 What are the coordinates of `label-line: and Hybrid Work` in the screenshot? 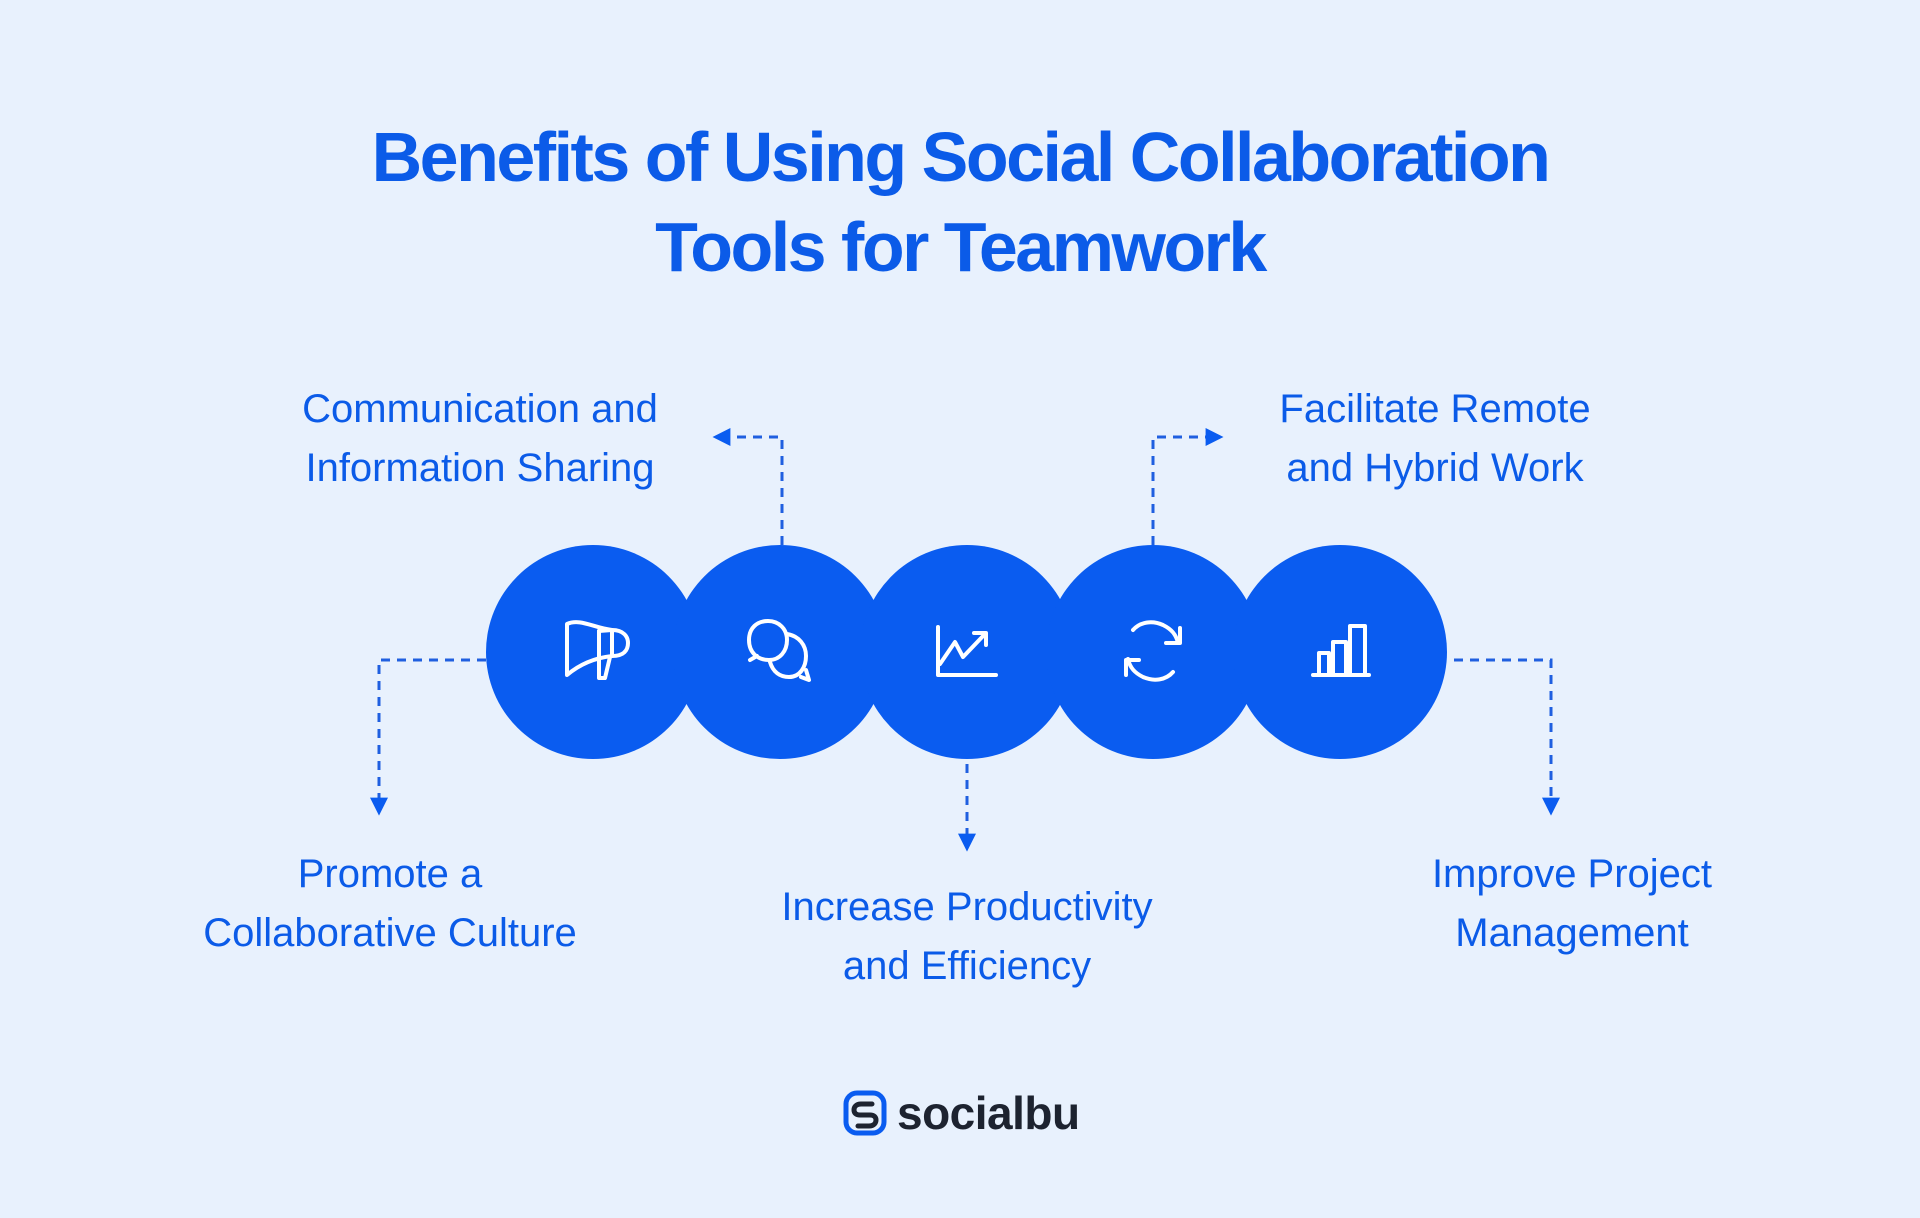 It's located at (1435, 468).